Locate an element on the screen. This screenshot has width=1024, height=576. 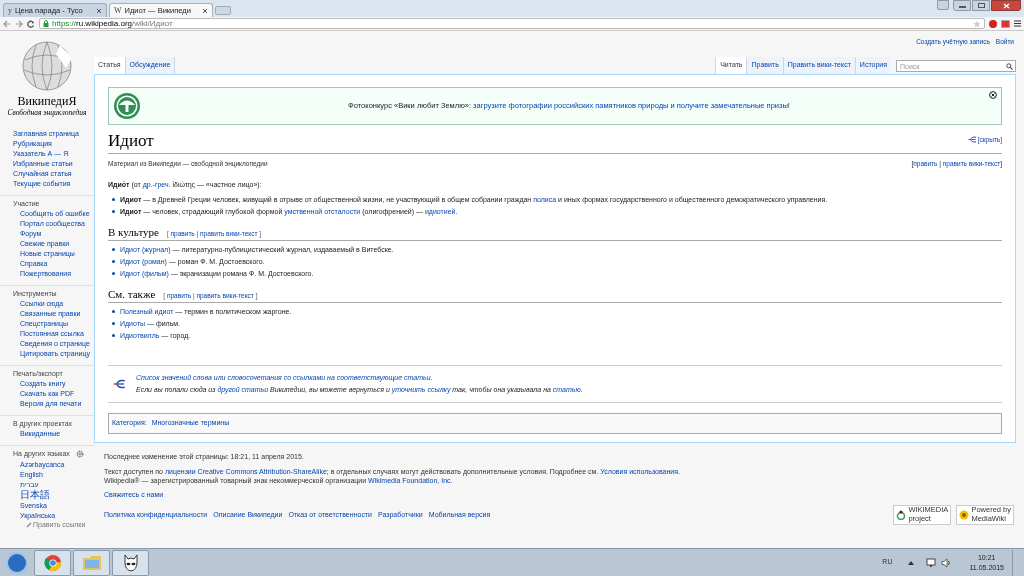
maximize-icon is located at coordinates (981, 5).